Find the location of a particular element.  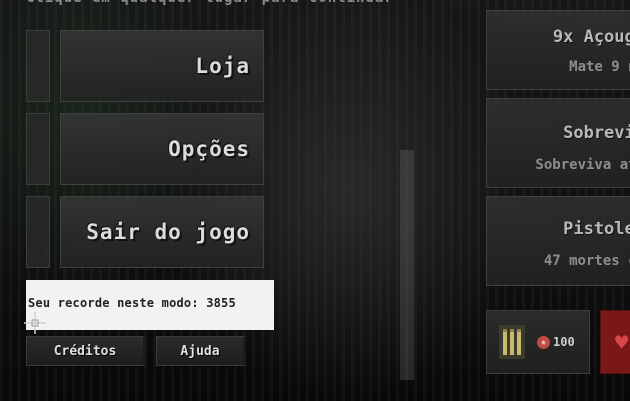

shop-item-health: ♥ is located at coordinates (615, 342).